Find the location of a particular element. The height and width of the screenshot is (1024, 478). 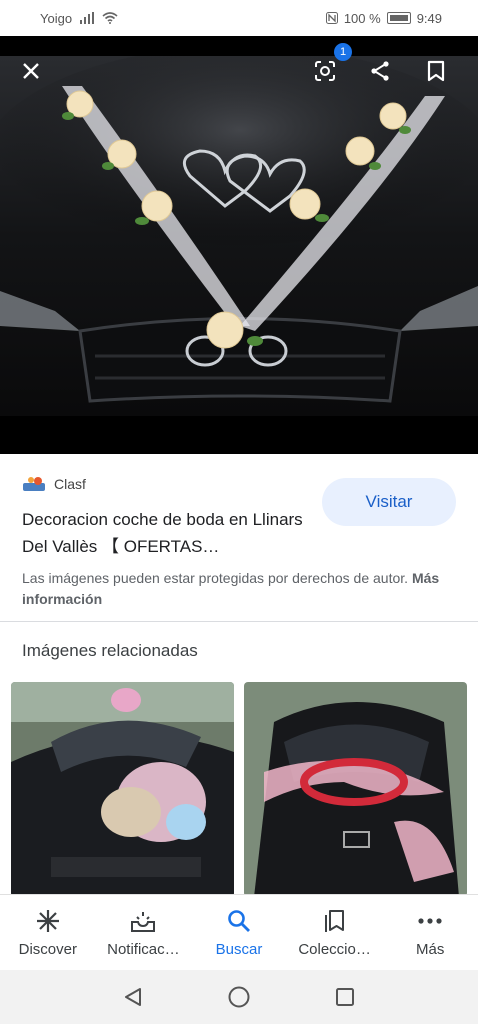

nav-label: Discover is located at coordinates (47, 949).